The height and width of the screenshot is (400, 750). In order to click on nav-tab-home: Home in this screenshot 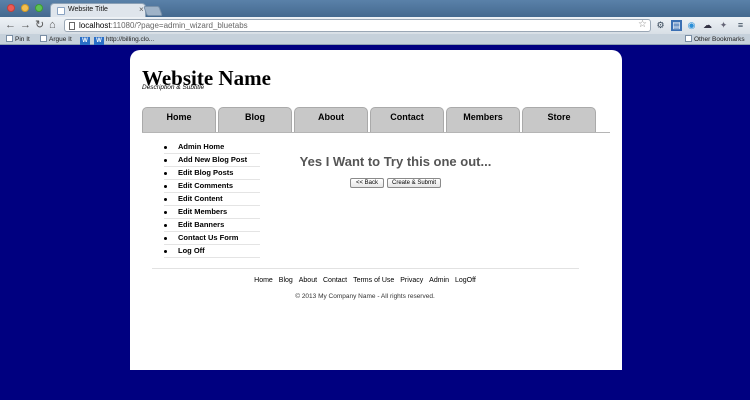, I will do `click(179, 119)`.